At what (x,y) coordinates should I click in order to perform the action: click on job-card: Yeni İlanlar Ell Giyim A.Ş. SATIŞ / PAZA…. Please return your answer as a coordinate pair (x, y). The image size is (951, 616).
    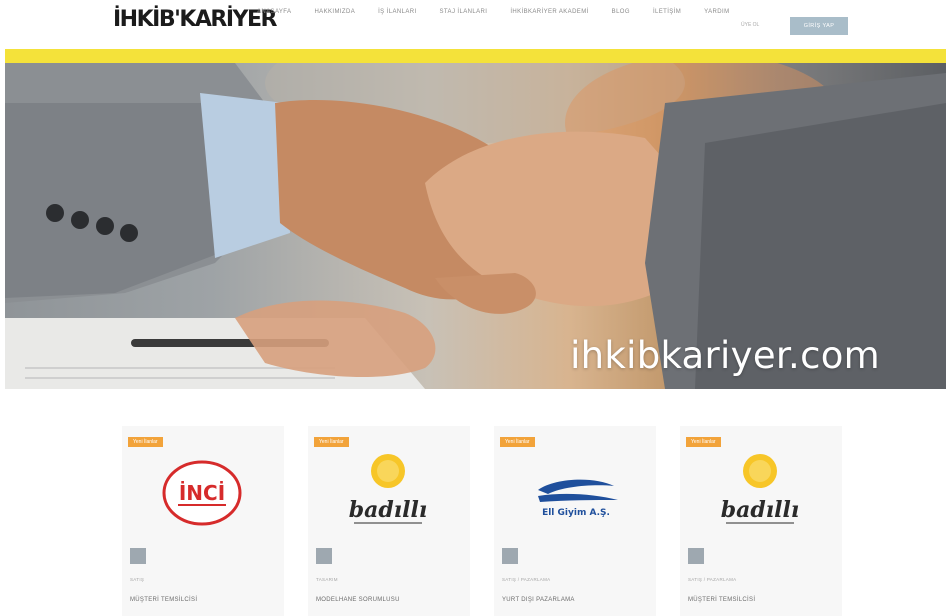
    Looking at the image, I should click on (575, 521).